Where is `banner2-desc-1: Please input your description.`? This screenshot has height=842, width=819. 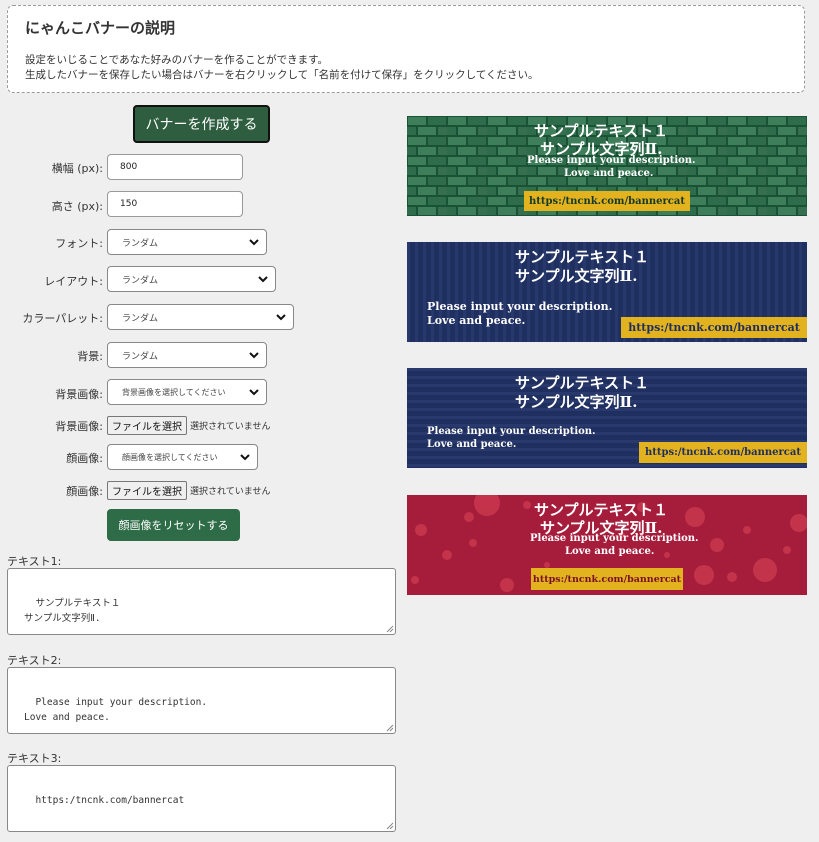
banner2-desc-1: Please input your description. is located at coordinates (520, 306).